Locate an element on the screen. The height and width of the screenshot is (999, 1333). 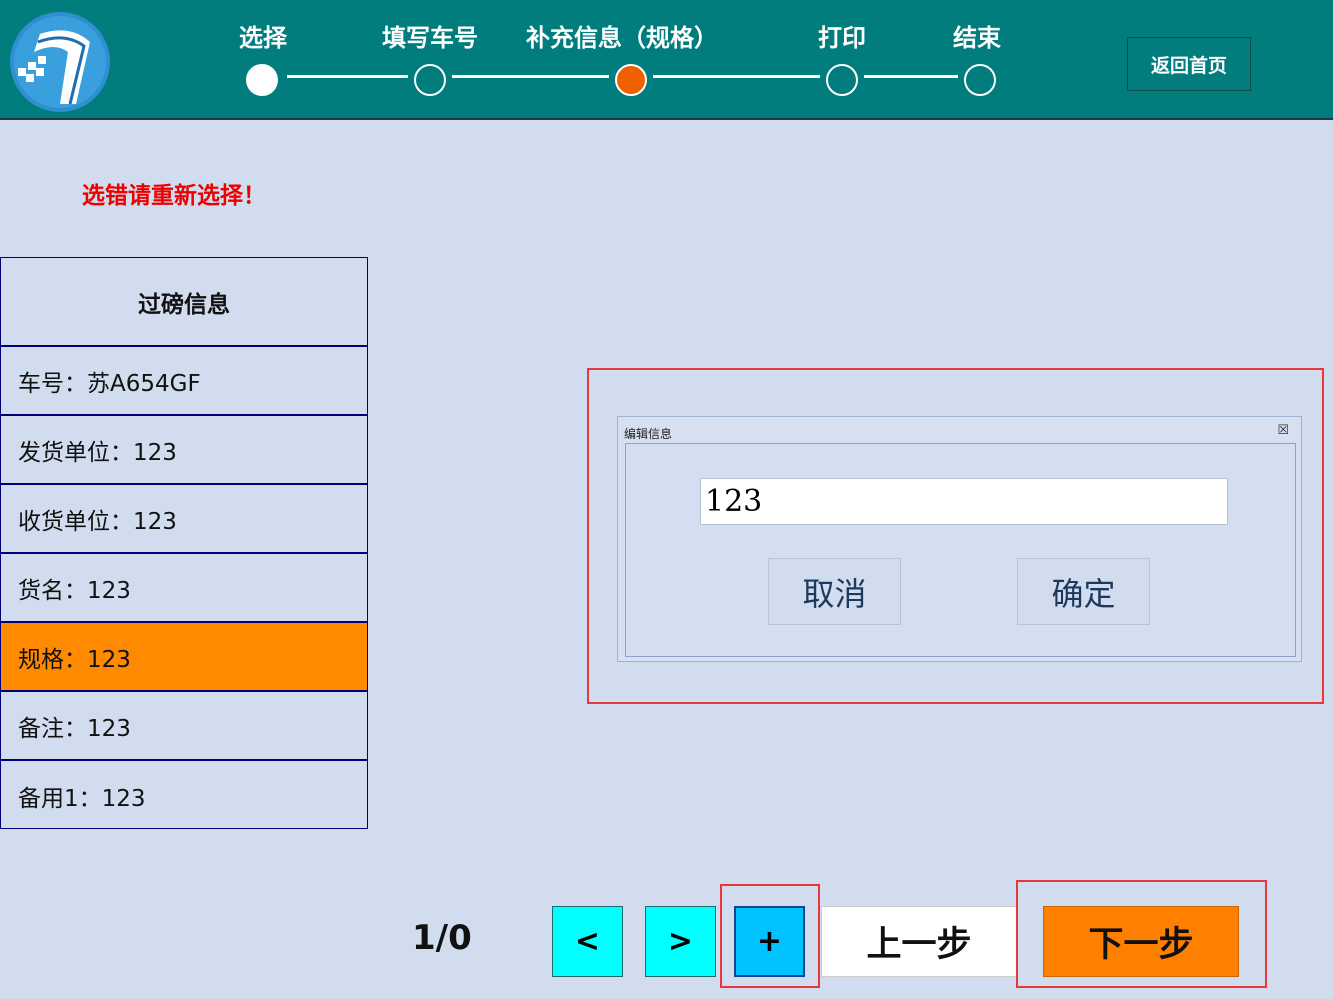
dialog-title: 编辑信息 is located at coordinates (648, 434).